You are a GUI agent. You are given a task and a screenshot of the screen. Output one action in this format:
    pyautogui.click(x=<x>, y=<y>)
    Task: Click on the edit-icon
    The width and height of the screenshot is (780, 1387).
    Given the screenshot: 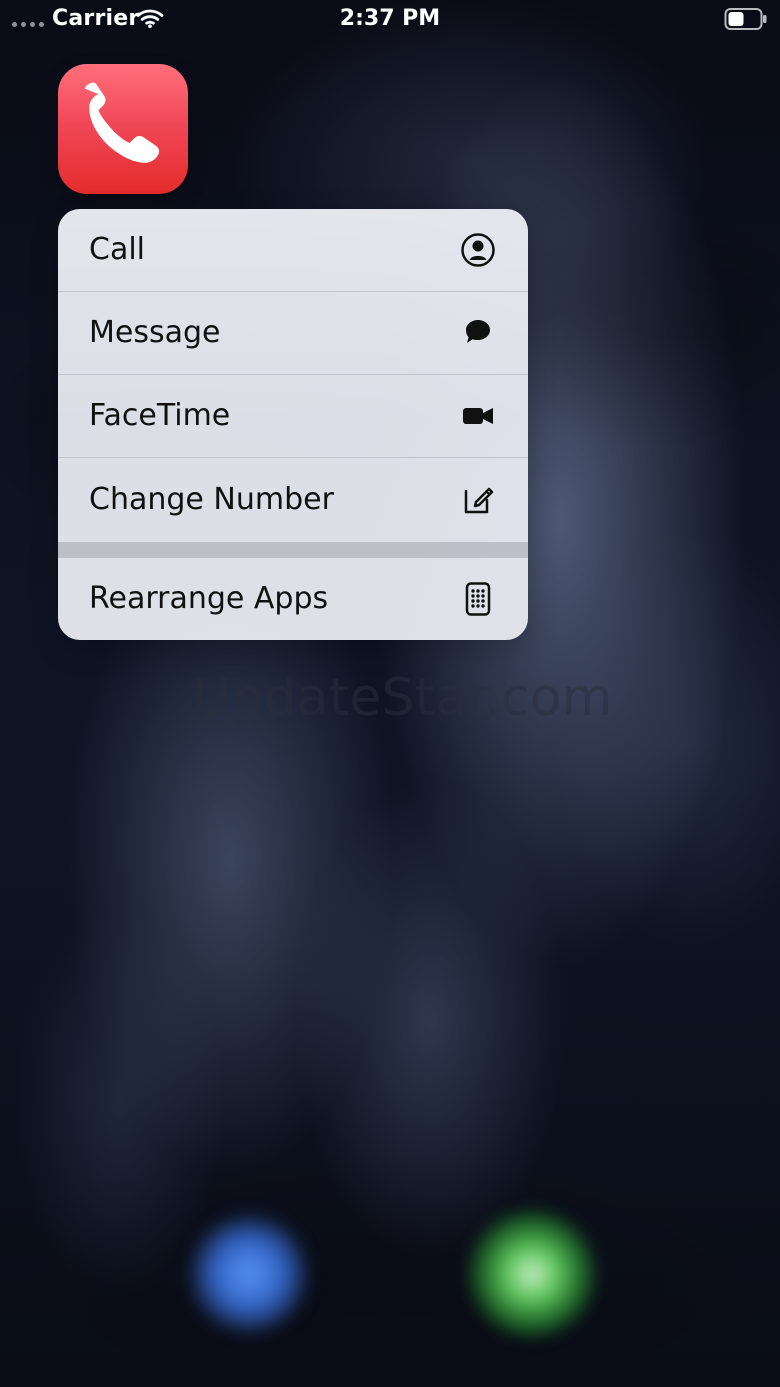 What is the action you would take?
    pyautogui.click(x=478, y=500)
    